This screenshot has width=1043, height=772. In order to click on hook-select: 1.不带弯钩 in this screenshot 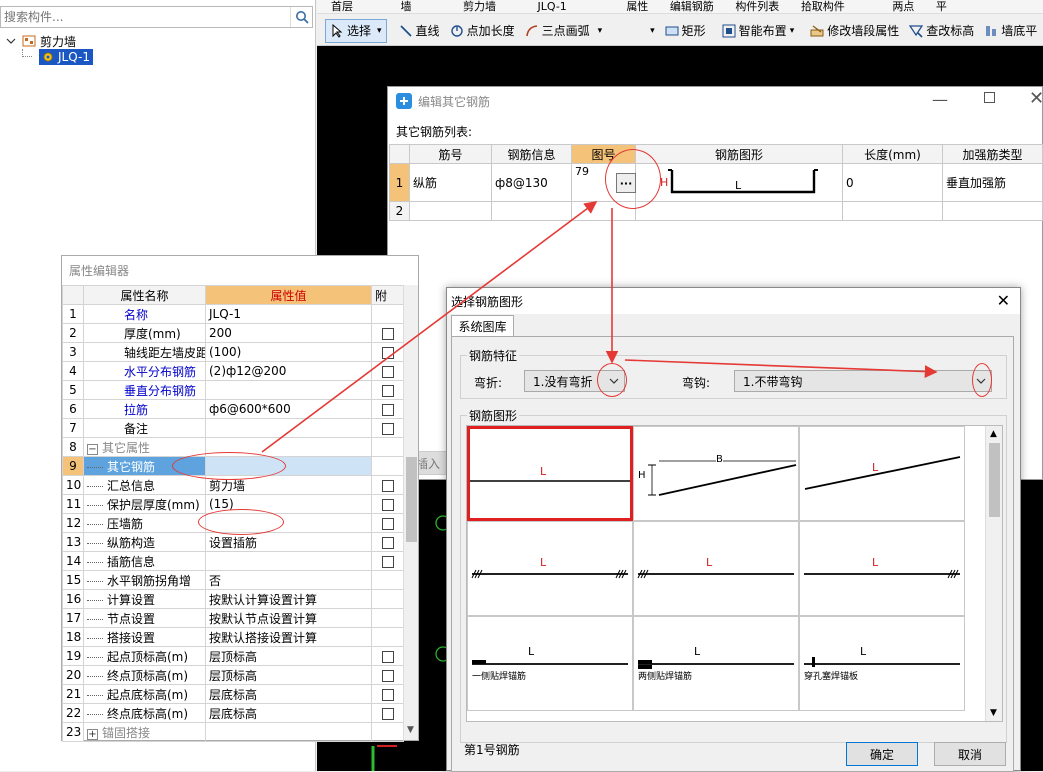, I will do `click(863, 381)`.